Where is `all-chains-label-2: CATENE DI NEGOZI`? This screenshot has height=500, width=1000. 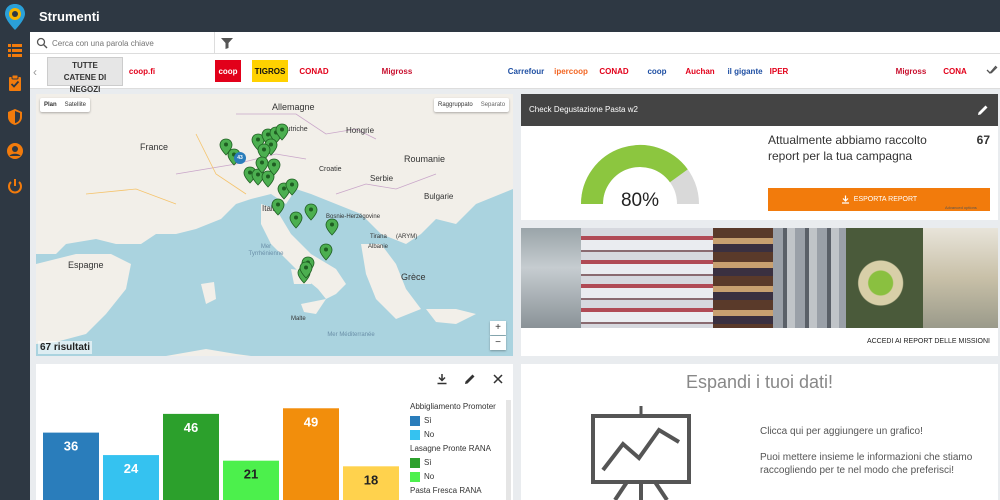
all-chains-label-2: CATENE DI NEGOZI is located at coordinates (85, 83).